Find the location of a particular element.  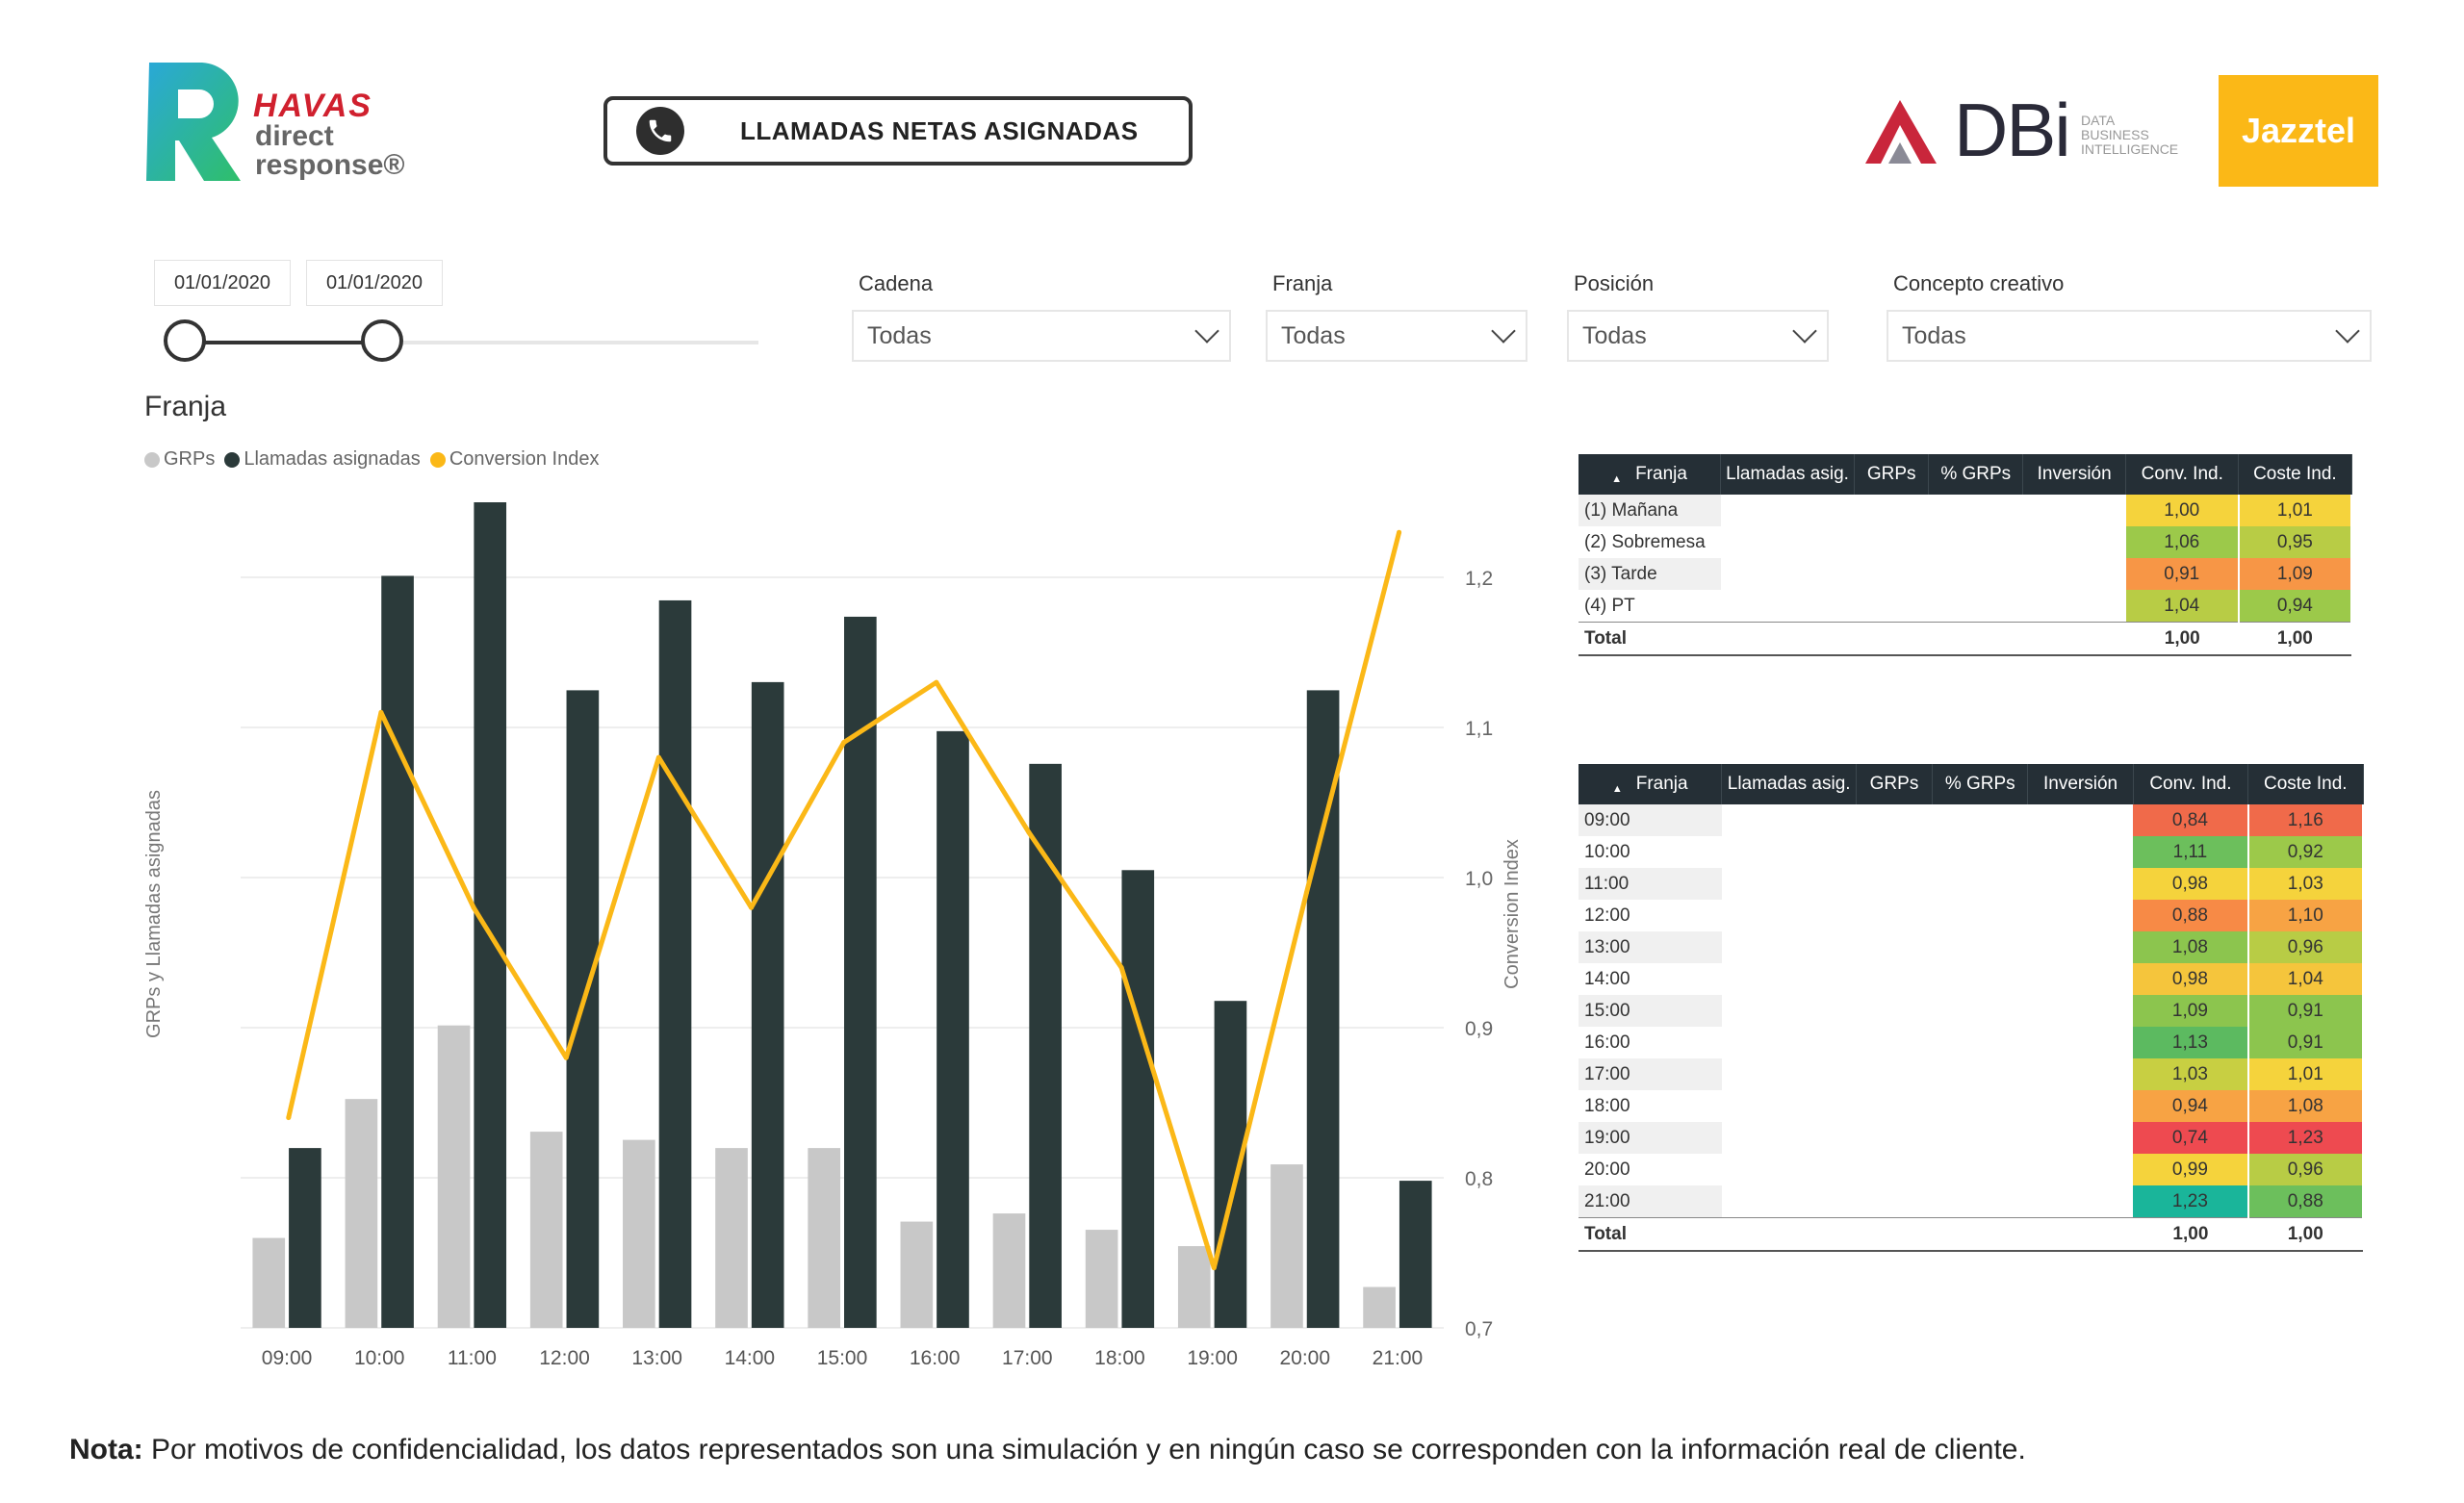

report-title-box: LLAMADAS NETAS ASIGNADAS is located at coordinates (898, 131).